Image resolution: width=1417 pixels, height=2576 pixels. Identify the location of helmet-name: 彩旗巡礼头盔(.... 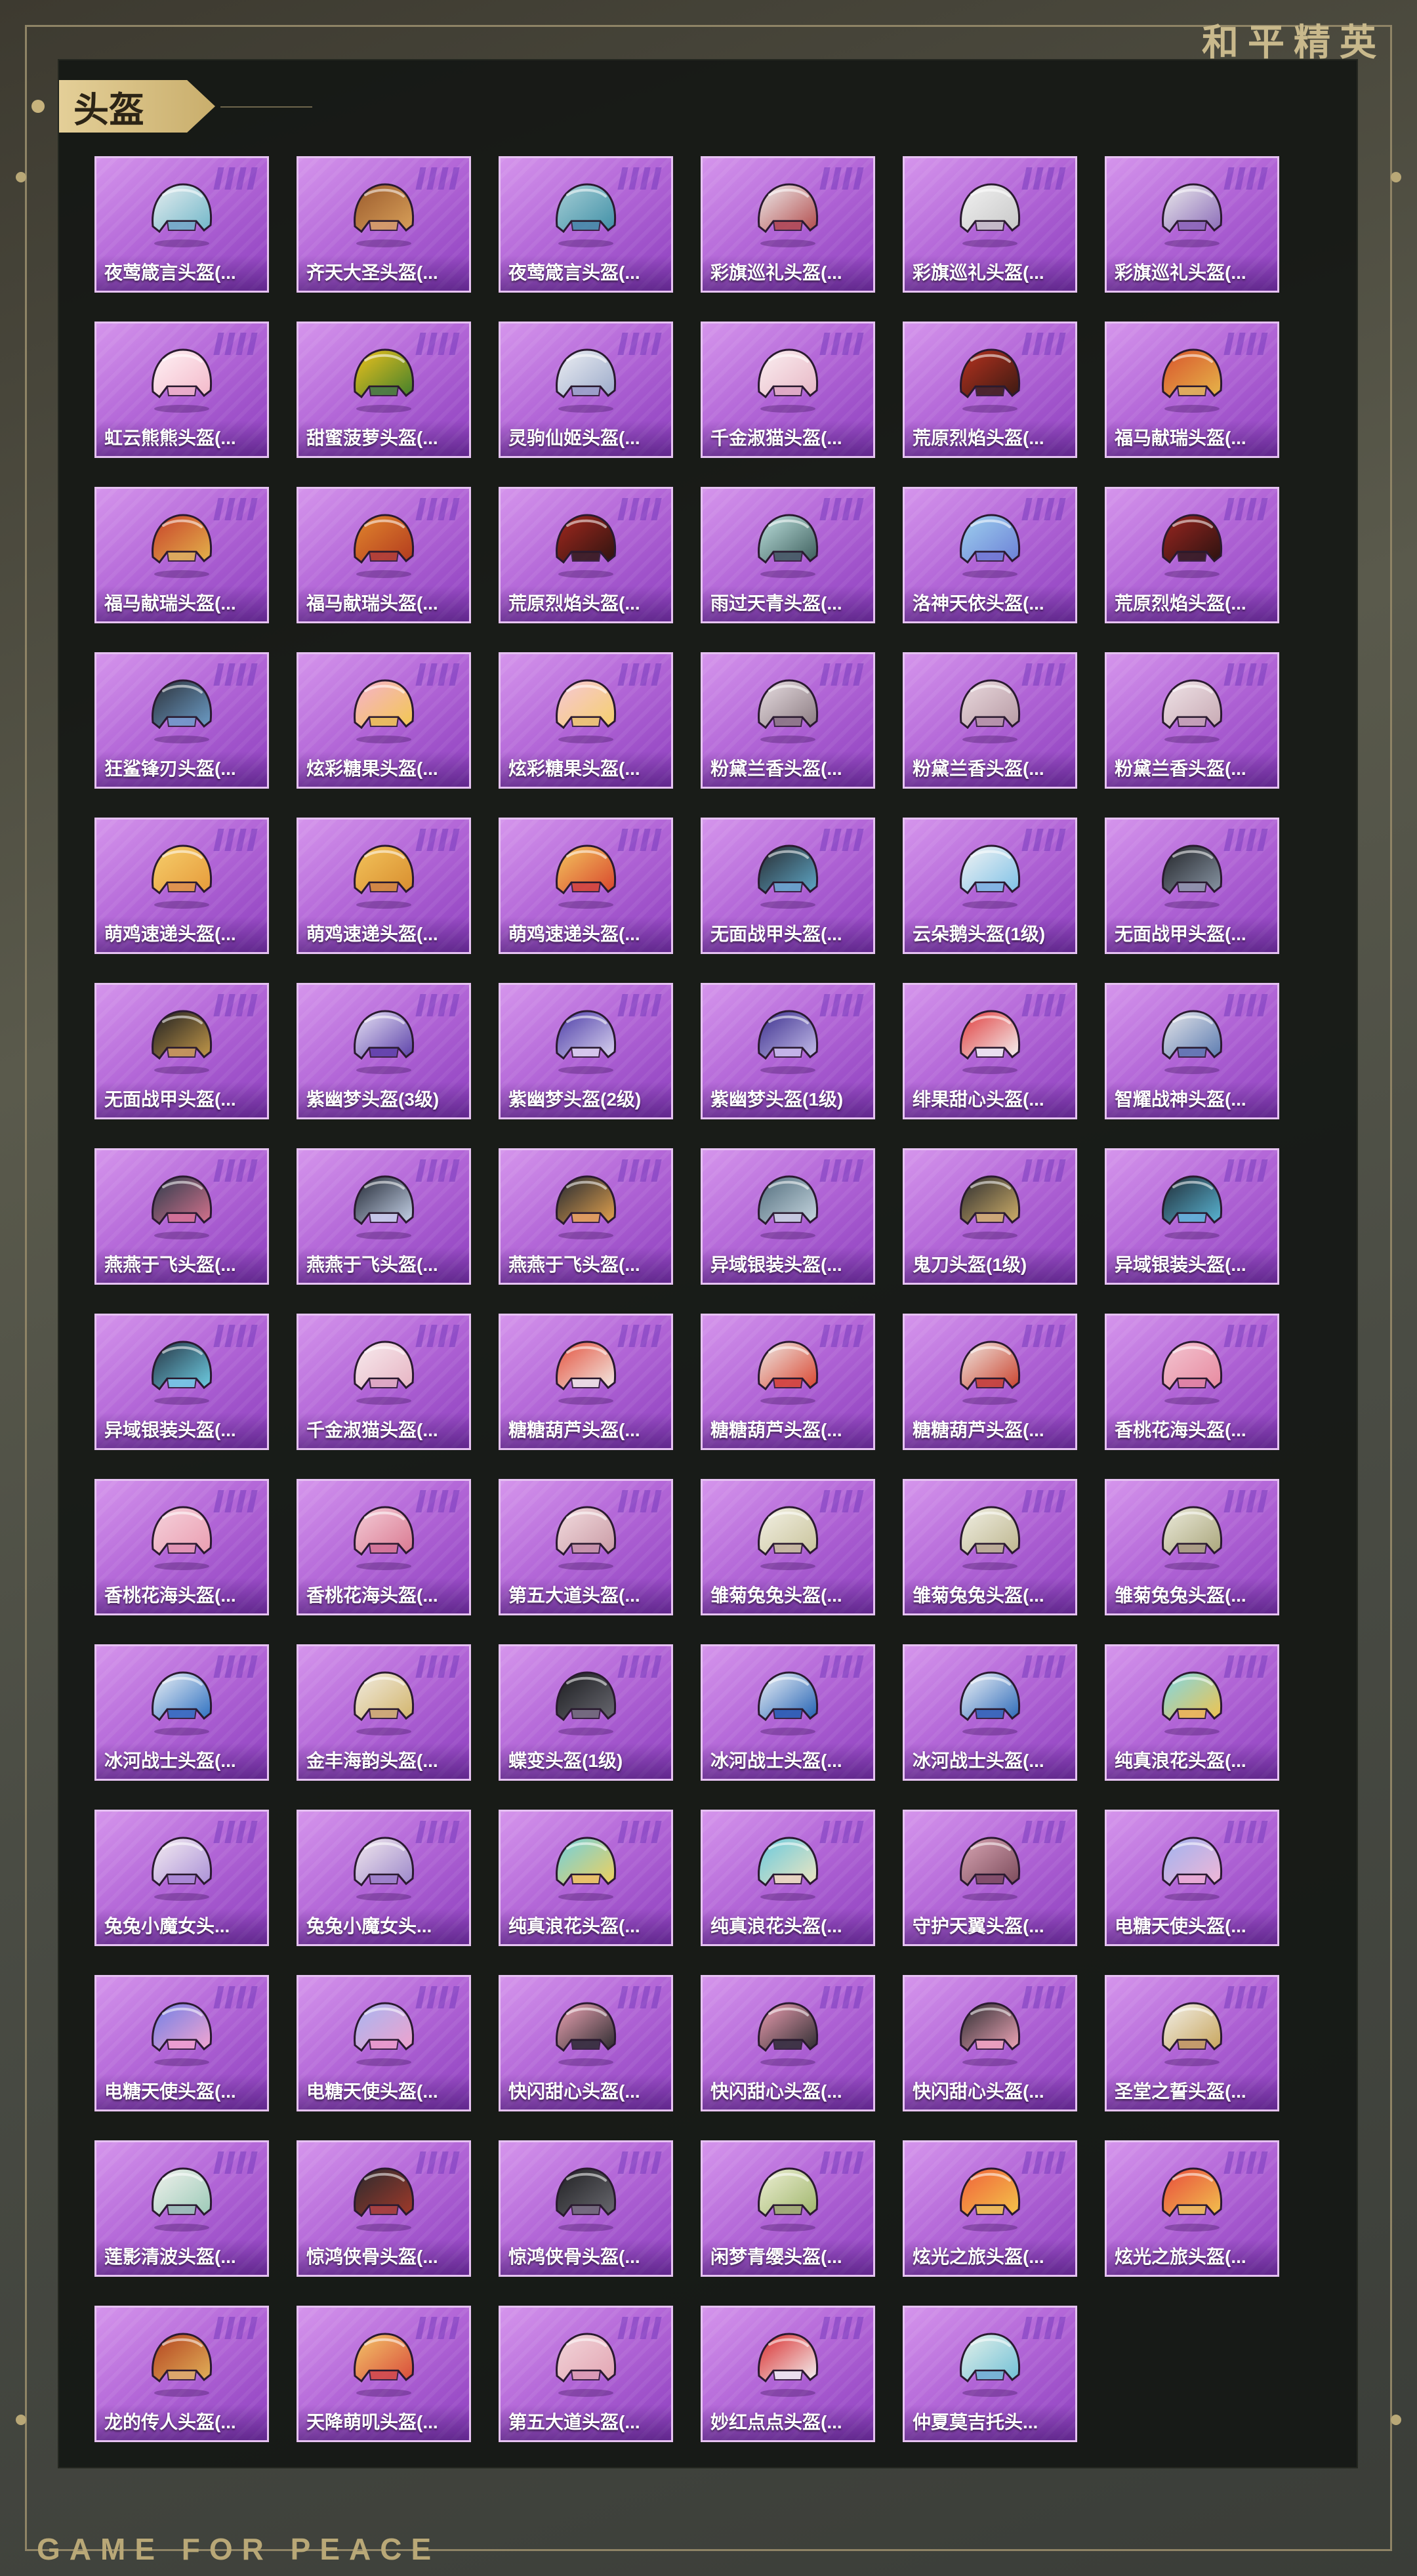
(1192, 273).